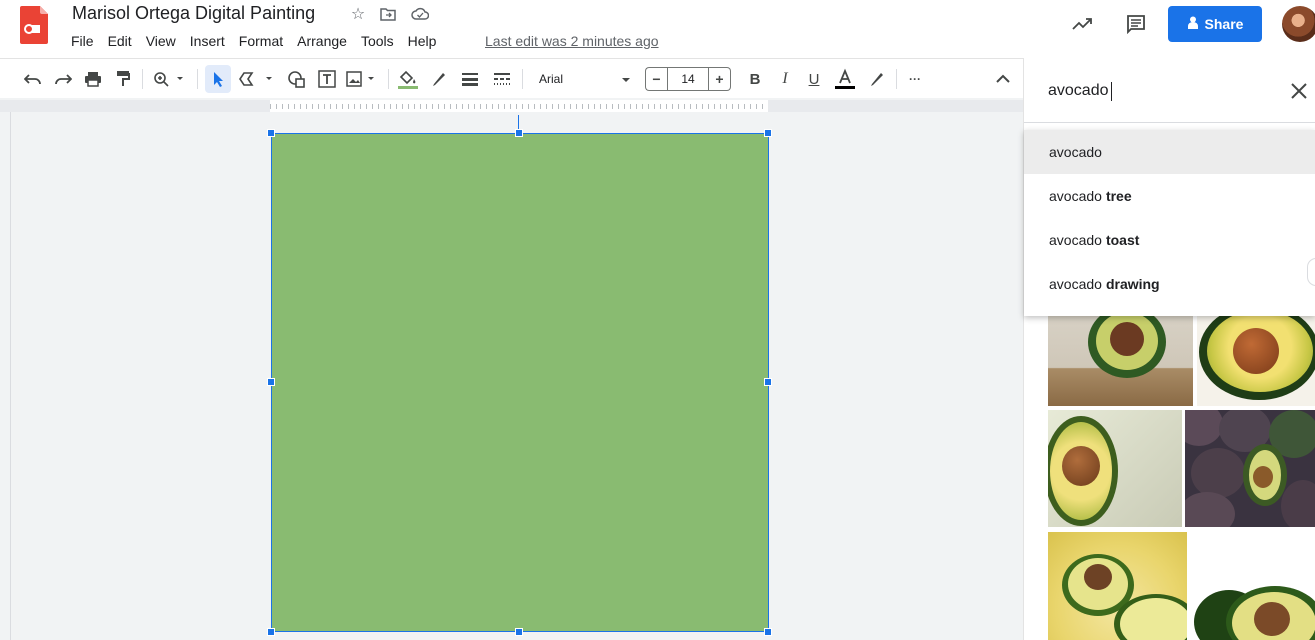  Describe the element at coordinates (93, 79) in the screenshot. I see `print-icon` at that location.